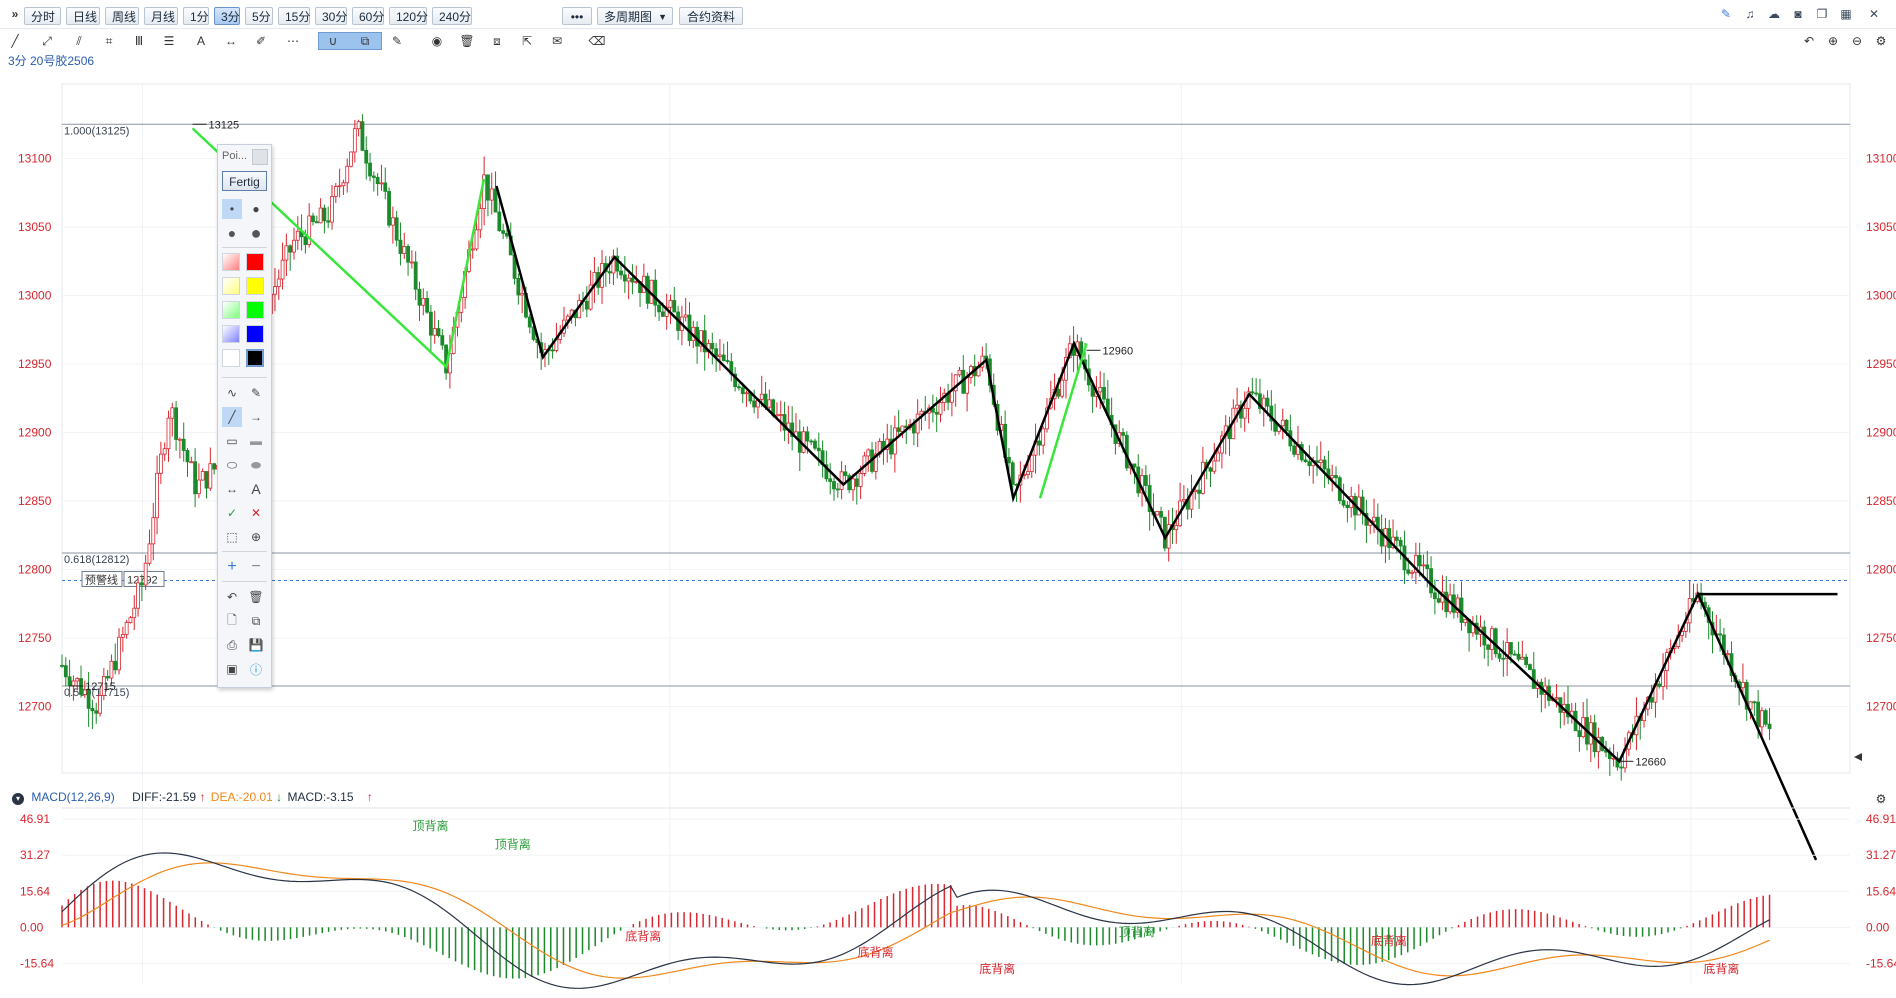  Describe the element at coordinates (232, 597) in the screenshot. I see `undo-icon: ↶` at that location.